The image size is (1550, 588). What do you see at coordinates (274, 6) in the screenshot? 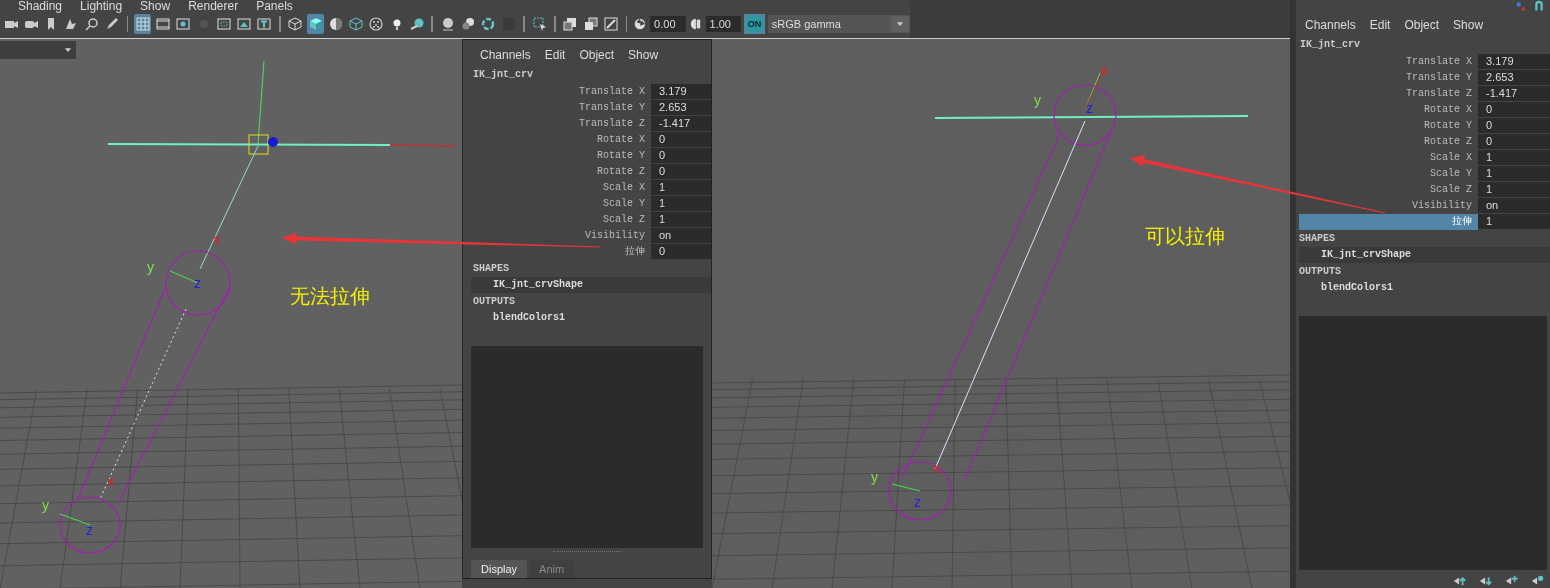
I see `menu-item: Panels` at bounding box center [274, 6].